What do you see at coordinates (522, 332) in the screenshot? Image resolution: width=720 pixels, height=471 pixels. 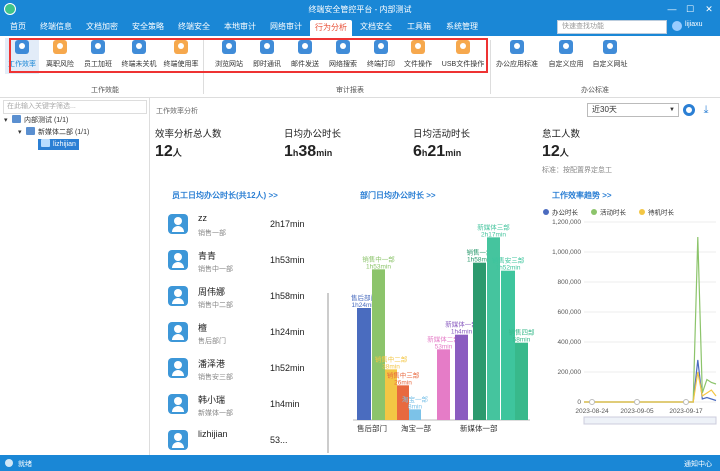 I see `bar-category-label: 销售四部` at bounding box center [522, 332].